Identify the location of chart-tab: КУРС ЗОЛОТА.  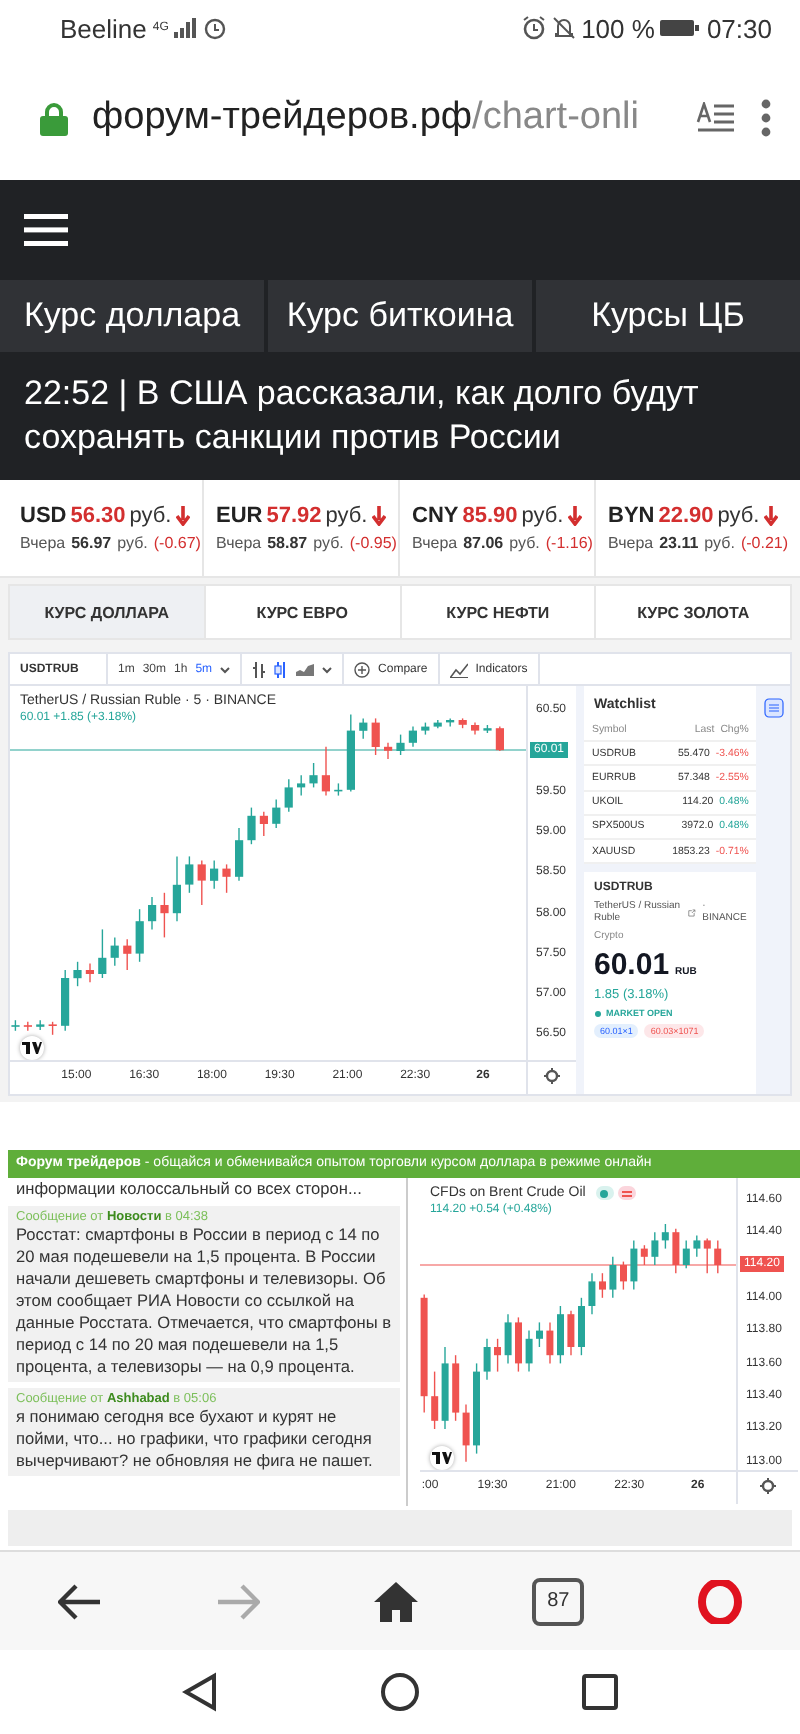
(693, 612).